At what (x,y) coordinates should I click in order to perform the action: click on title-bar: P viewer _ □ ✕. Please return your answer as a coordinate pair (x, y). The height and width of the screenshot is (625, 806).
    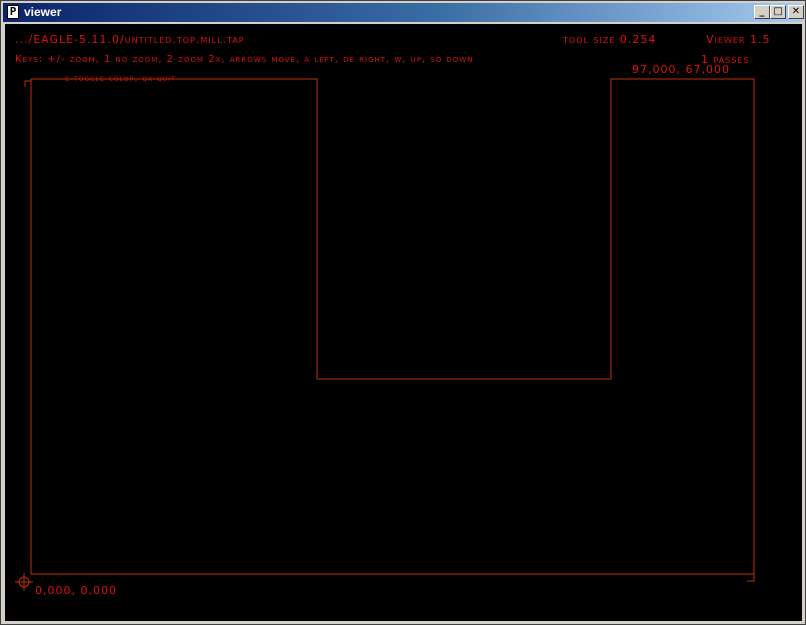
    Looking at the image, I should click on (403, 12).